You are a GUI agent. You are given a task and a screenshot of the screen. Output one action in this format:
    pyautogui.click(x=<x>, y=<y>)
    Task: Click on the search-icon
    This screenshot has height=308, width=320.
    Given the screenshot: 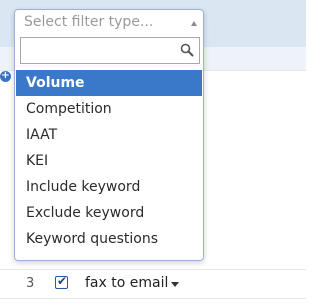 What is the action you would take?
    pyautogui.click(x=187, y=50)
    